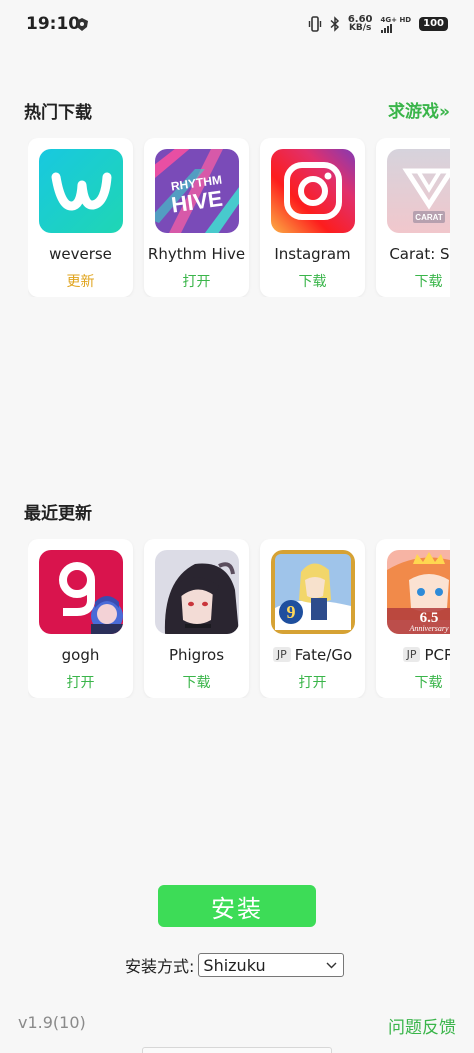 The height and width of the screenshot is (1053, 474). I want to click on pcr-icon: 6.5 Anniversary, so click(418, 592).